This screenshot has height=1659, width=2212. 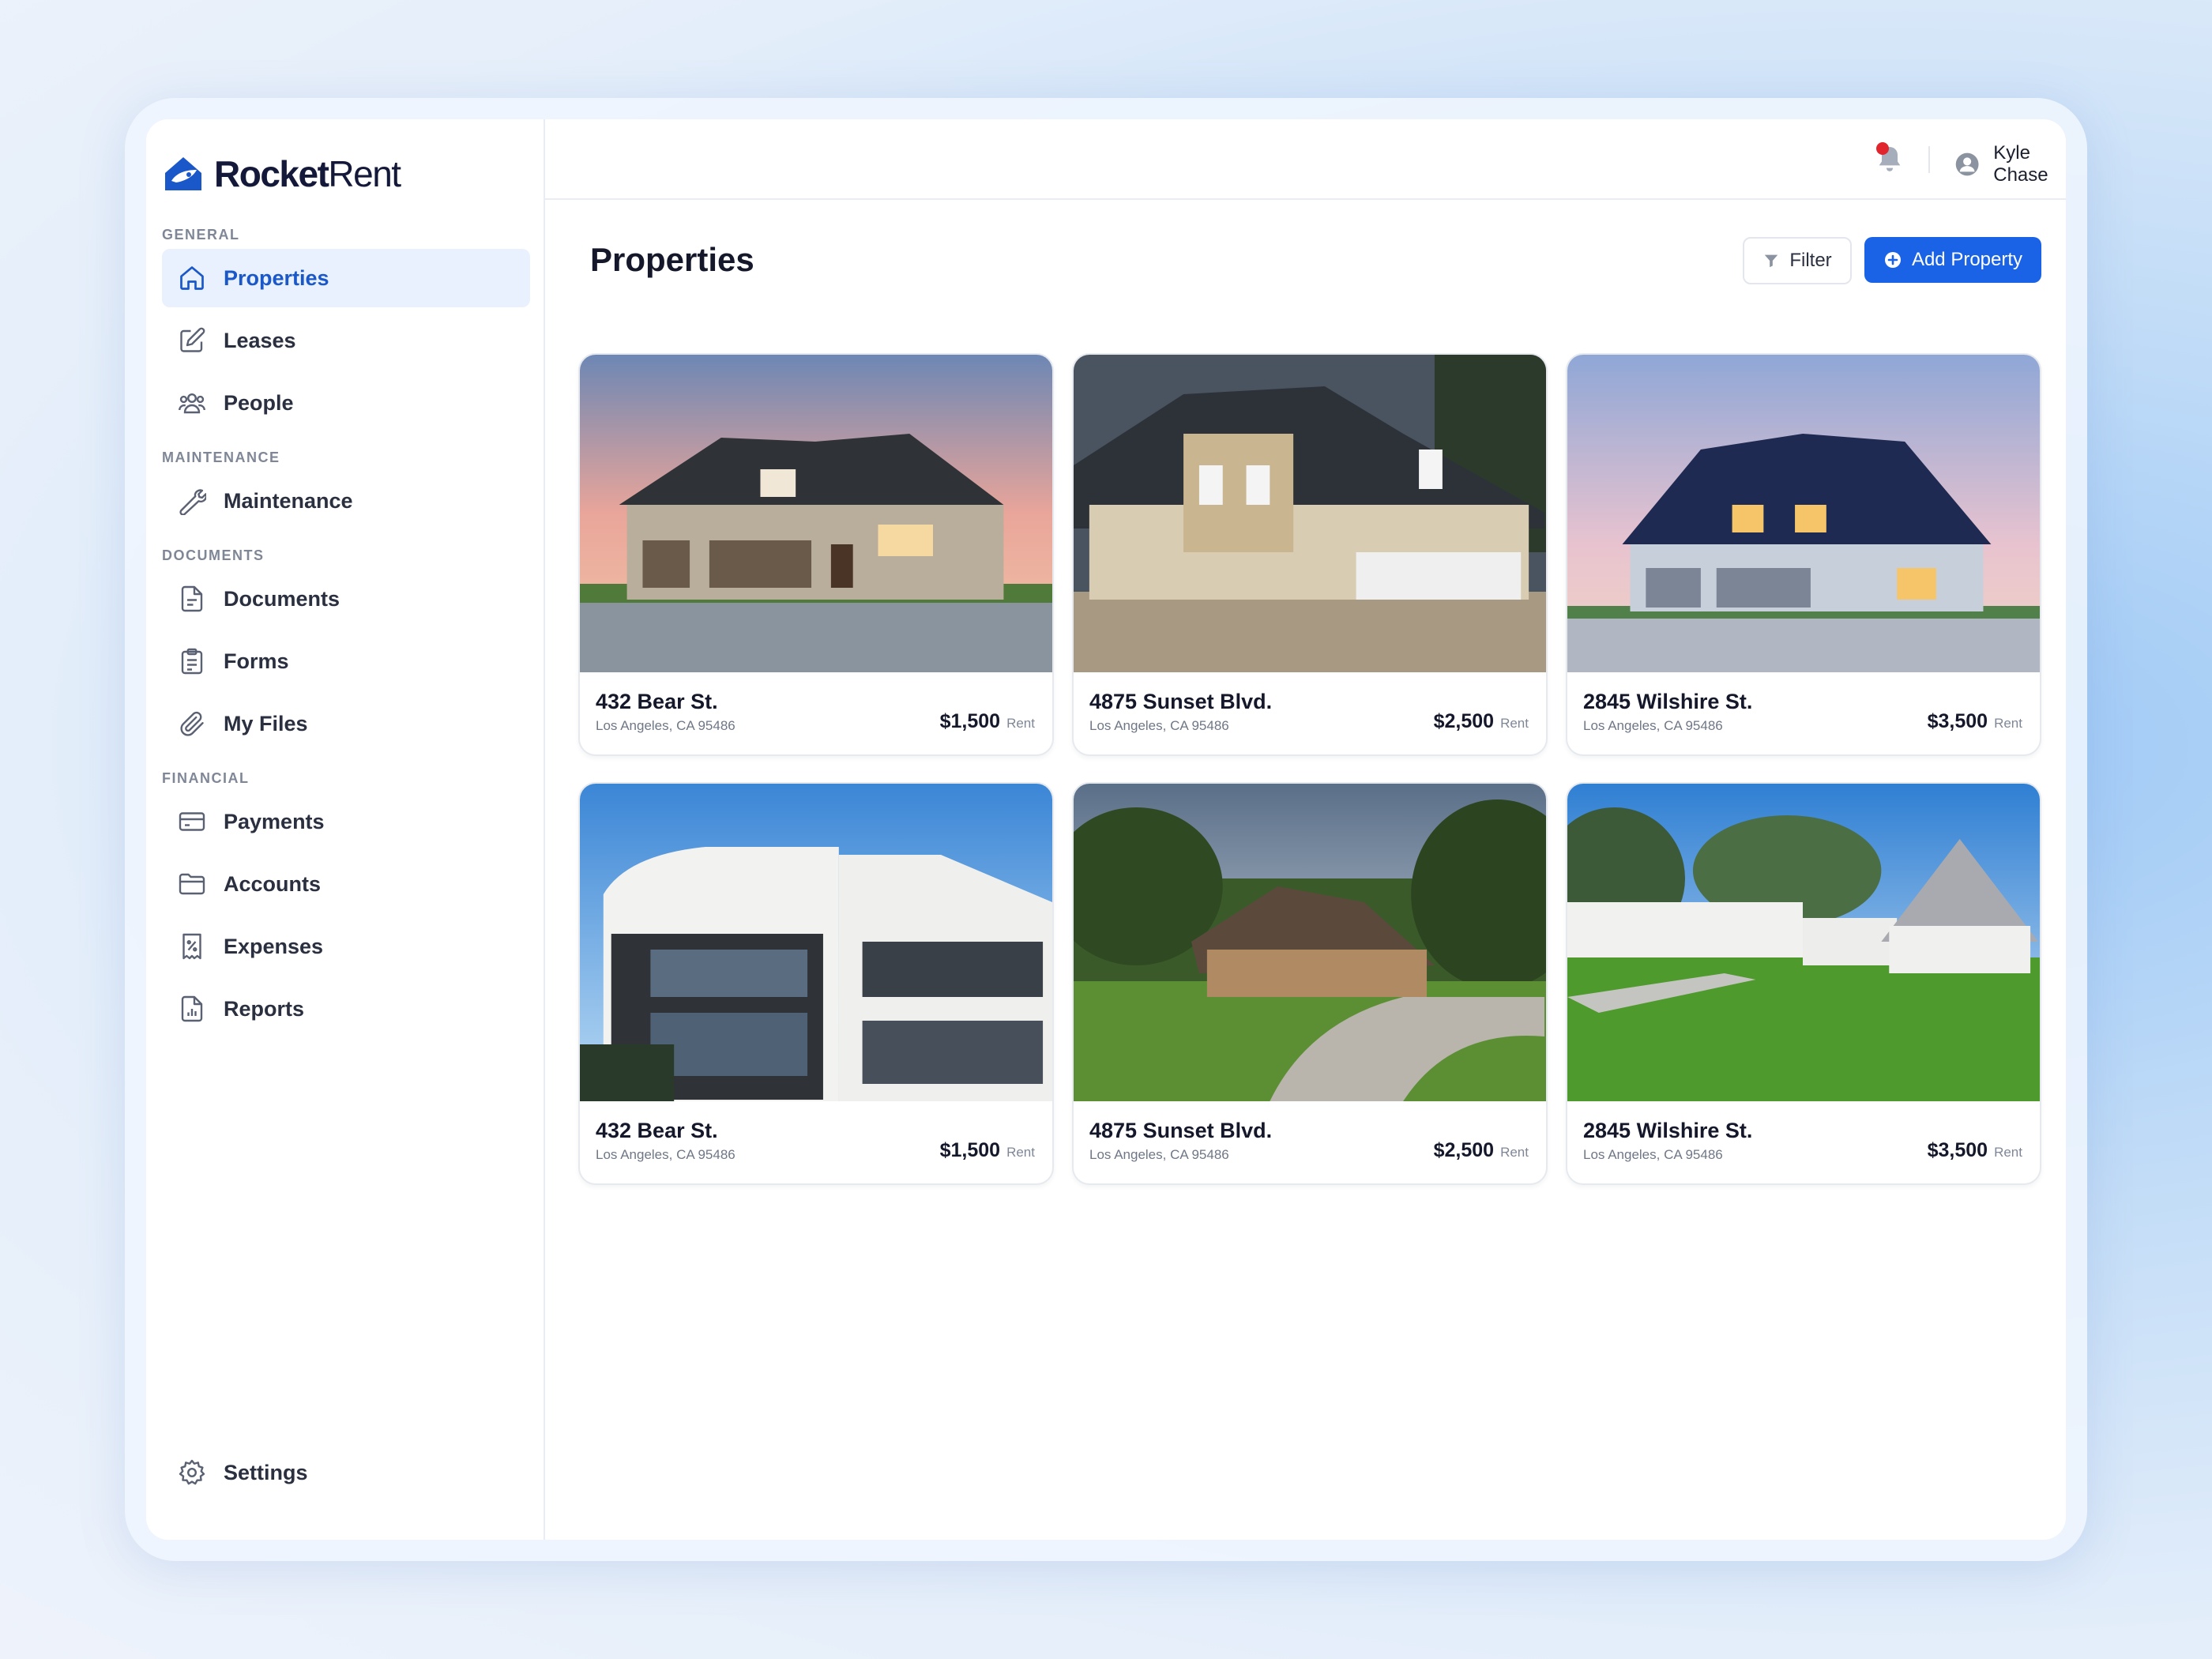 I want to click on sidebar-item-expenses: Expenses, so click(x=346, y=947).